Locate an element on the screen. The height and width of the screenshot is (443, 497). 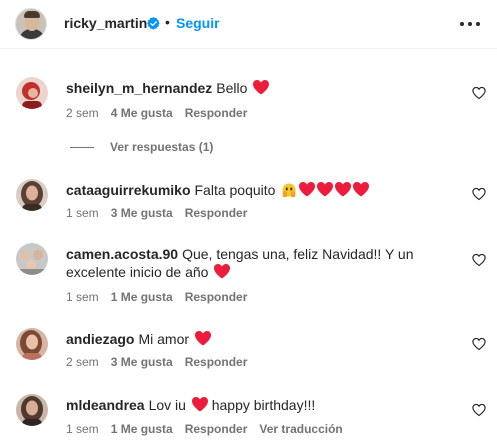
comment-body: Mi amor is located at coordinates (164, 339).